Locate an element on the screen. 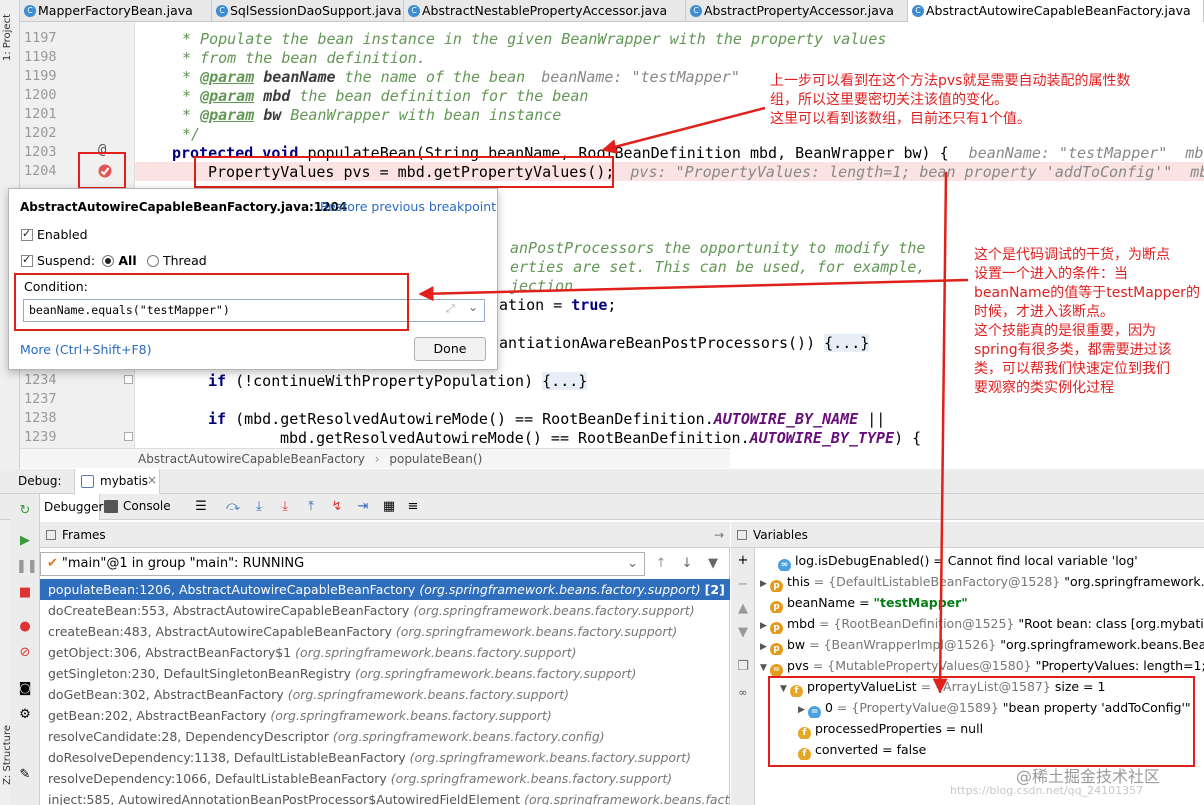 Image resolution: width=1204 pixels, height=805 pixels. variable-row: p beanName = "testMapper" is located at coordinates (869, 602).